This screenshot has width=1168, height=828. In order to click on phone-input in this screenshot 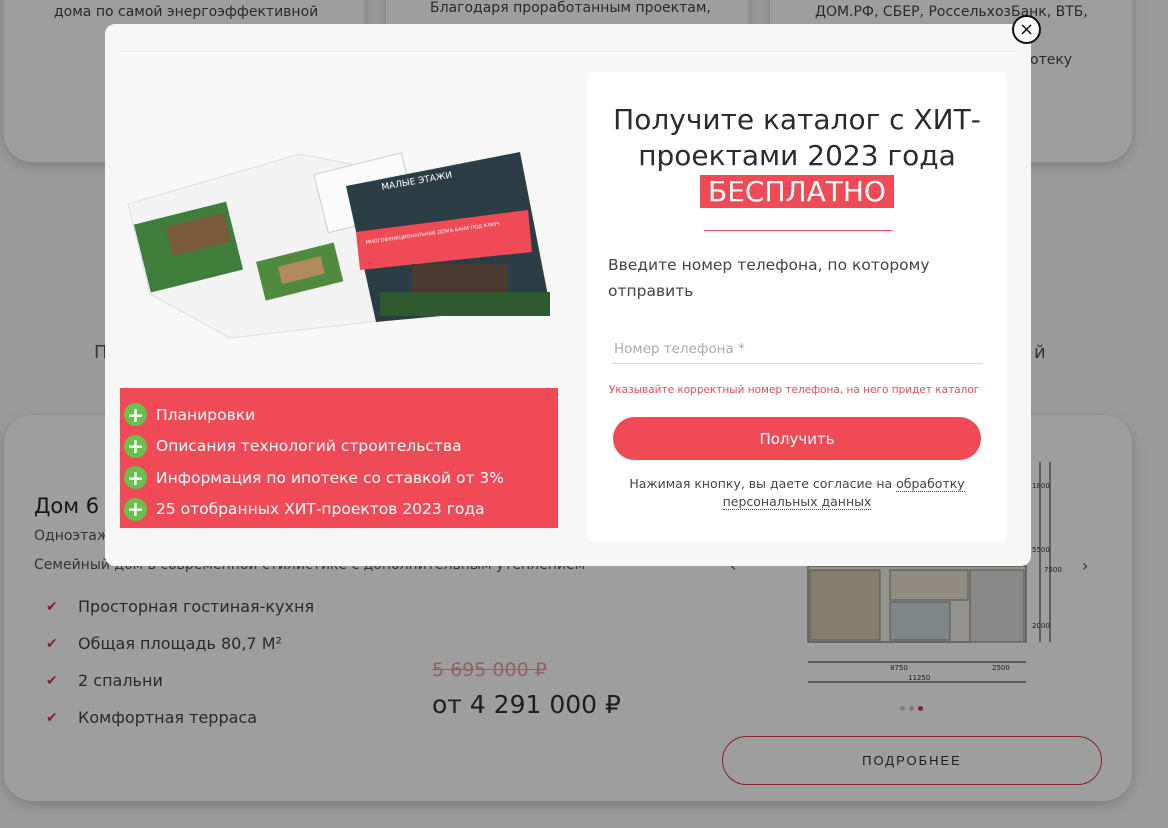, I will do `click(797, 349)`.